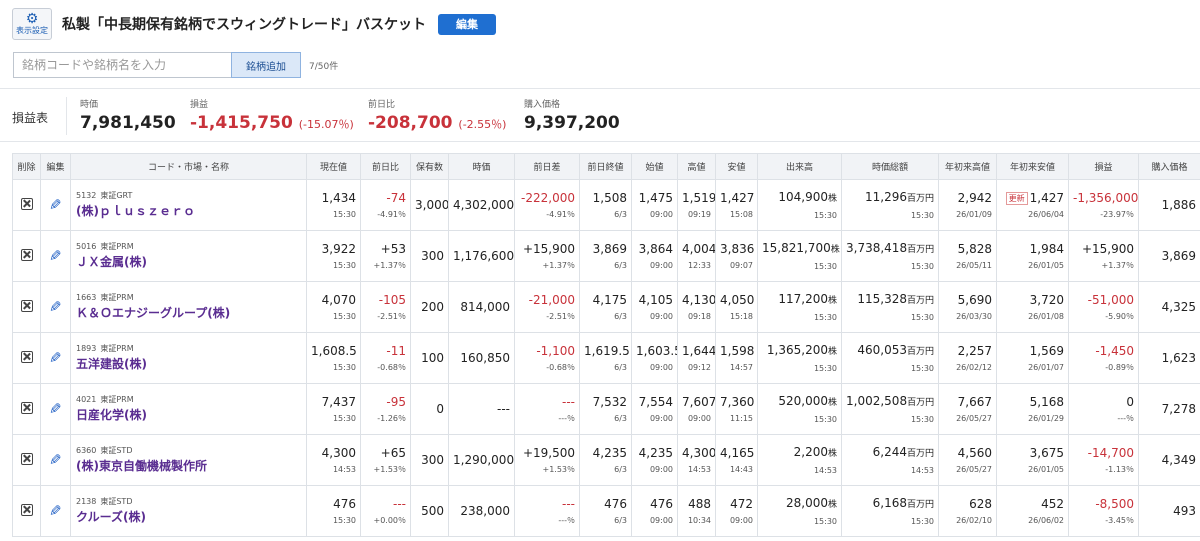 The height and width of the screenshot is (541, 1200). What do you see at coordinates (890, 358) in the screenshot?
I see `market-cap-cell: 460,053百万円 15:30` at bounding box center [890, 358].